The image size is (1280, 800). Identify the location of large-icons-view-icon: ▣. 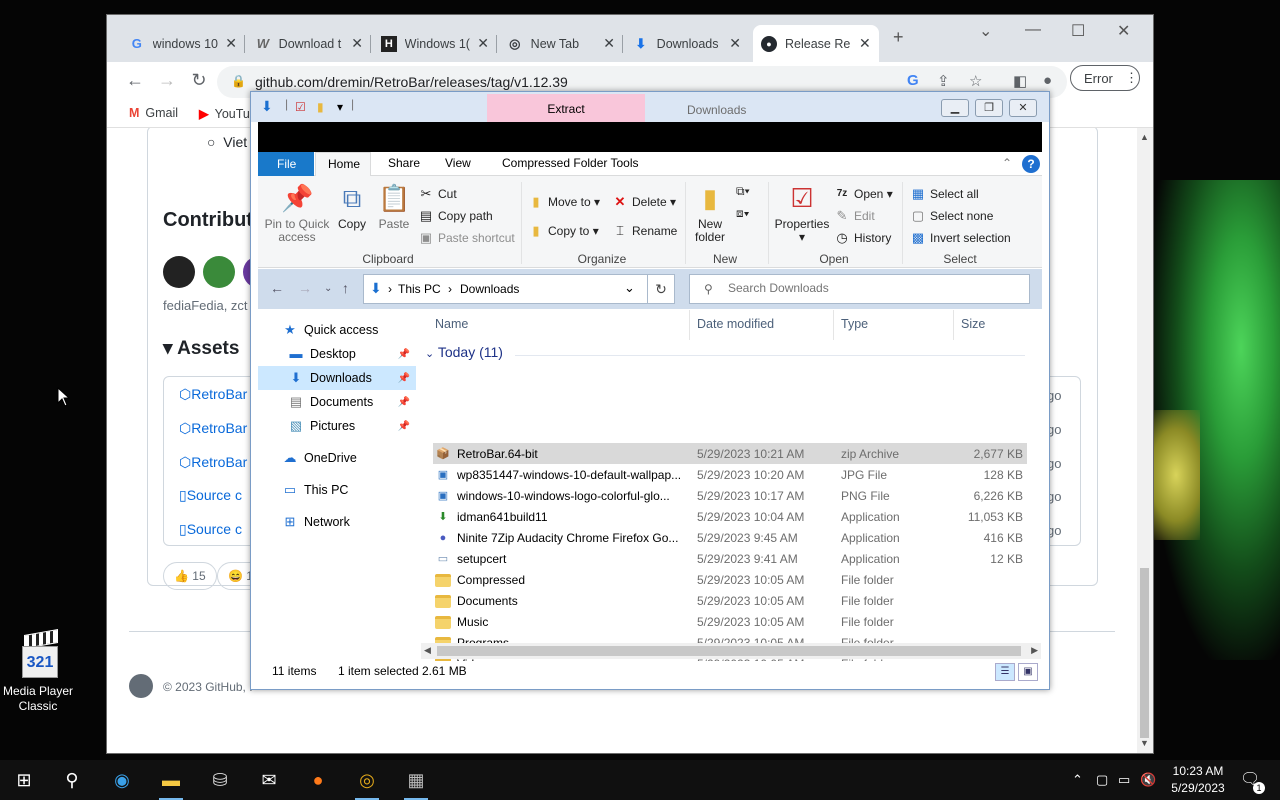
(1028, 672).